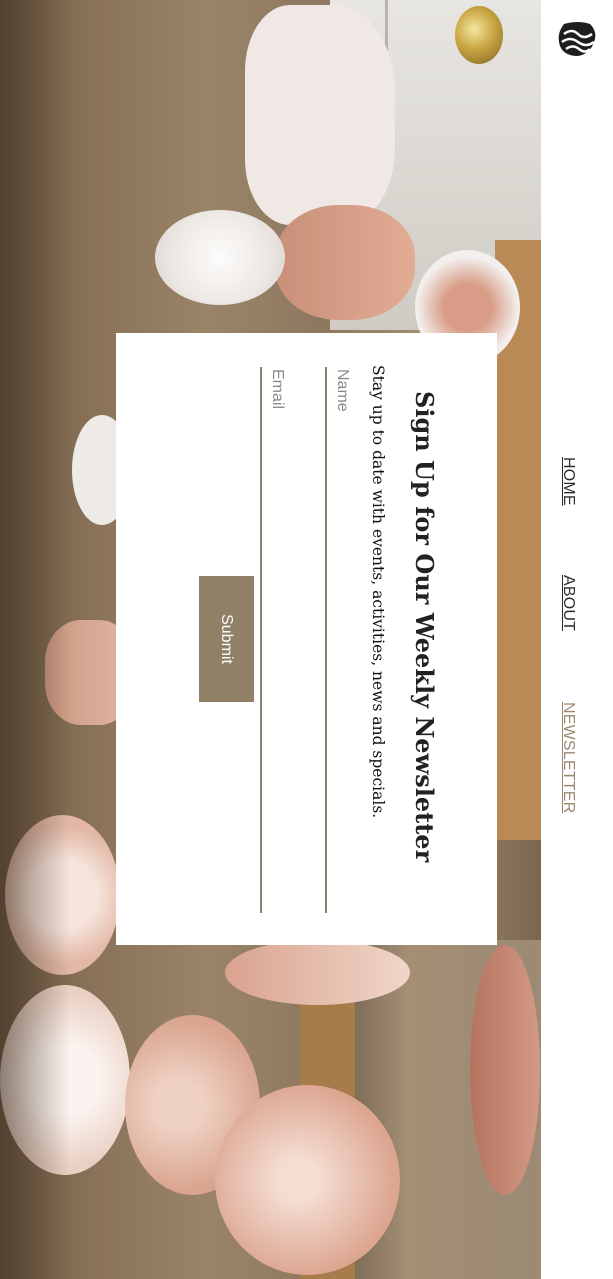 Image resolution: width=613 pixels, height=1279 pixels. Describe the element at coordinates (220, 257) in the screenshot. I see `vase-pottery` at that location.